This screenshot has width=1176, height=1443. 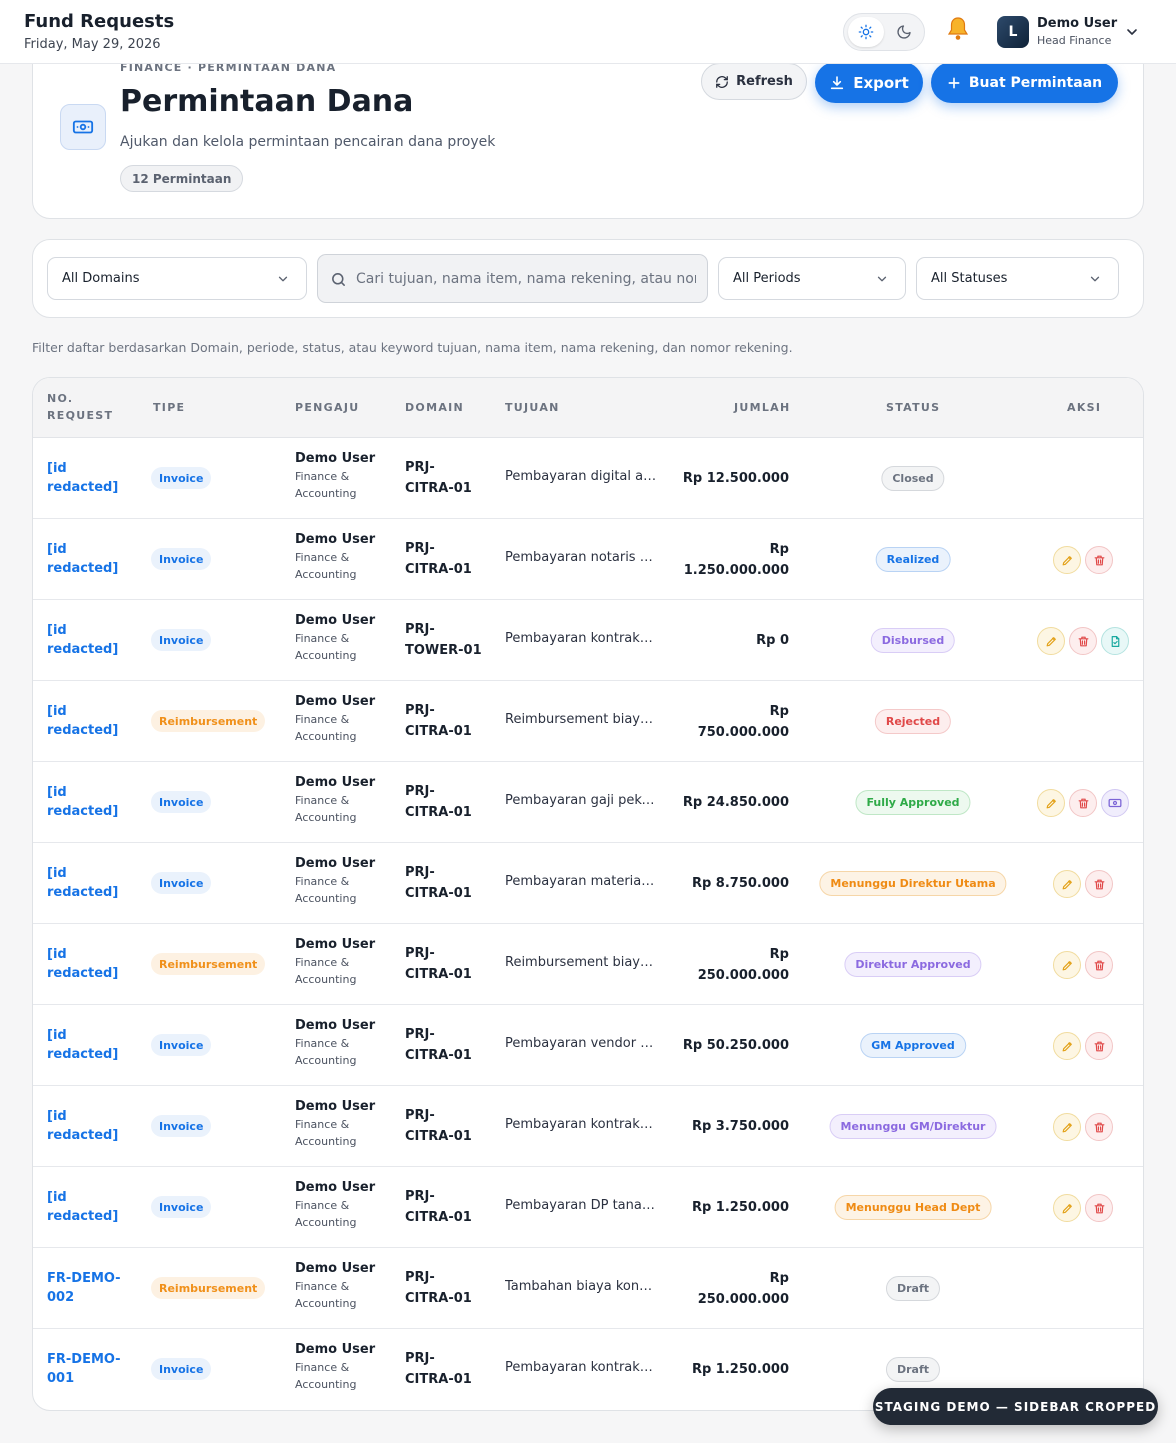 What do you see at coordinates (83, 892) in the screenshot?
I see `request-number-line-2: redacted]` at bounding box center [83, 892].